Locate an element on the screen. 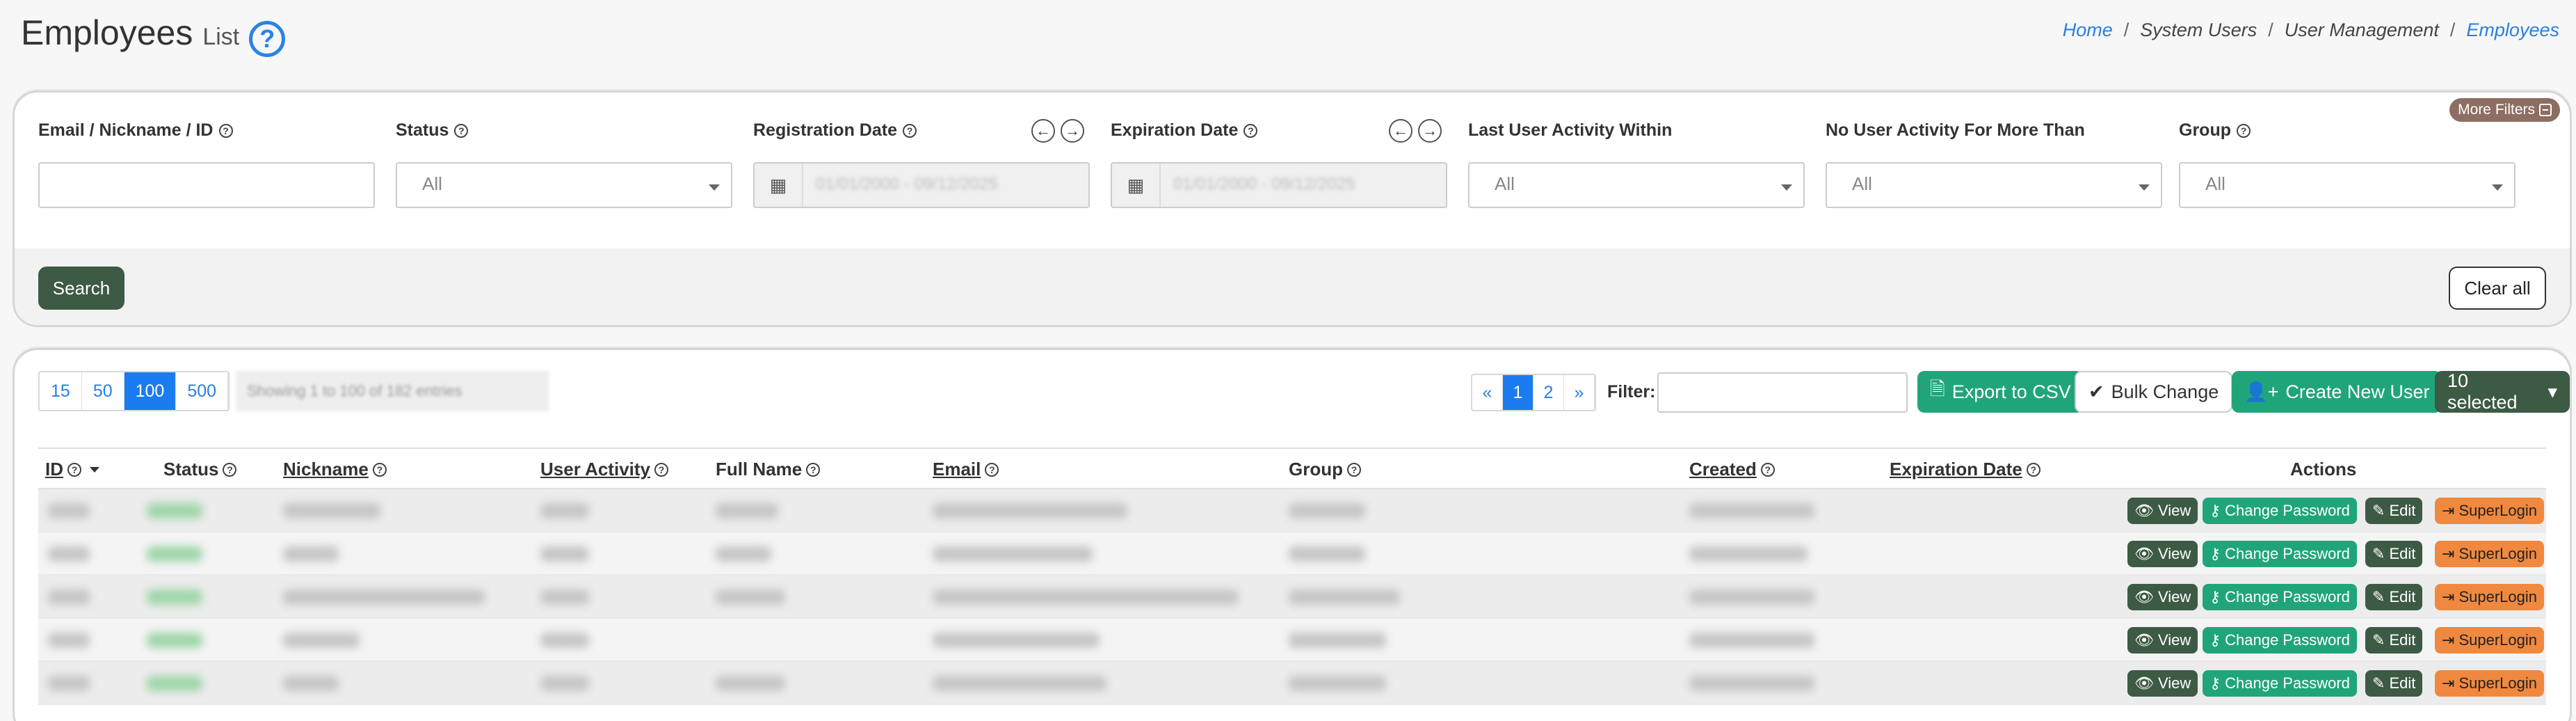 This screenshot has width=2576, height=721. status-filter-select: All is located at coordinates (564, 185).